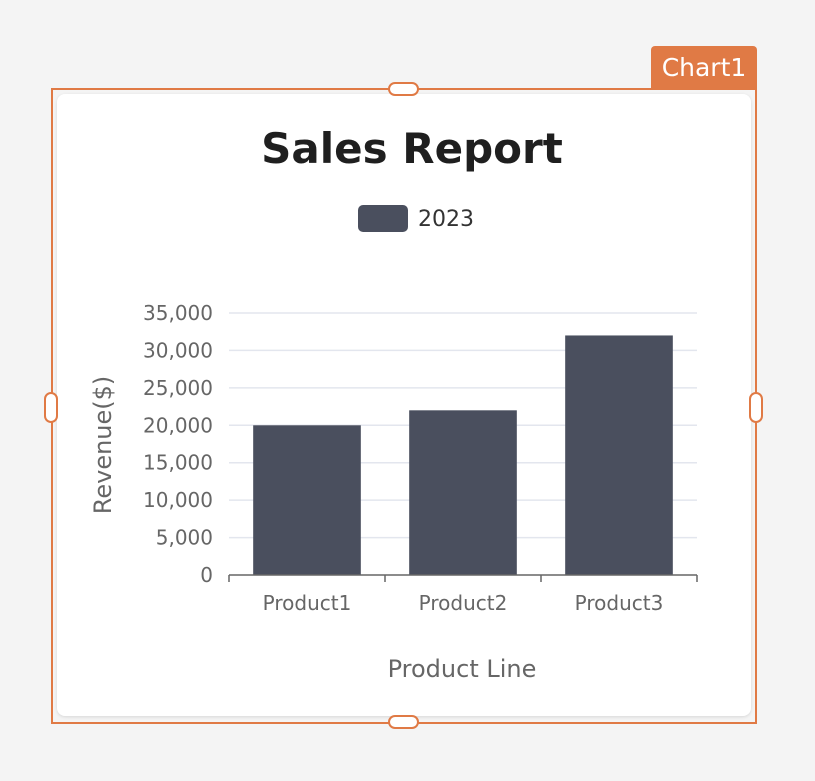 This screenshot has height=781, width=815. Describe the element at coordinates (178, 425) in the screenshot. I see `y-tick-label: 20,000` at that location.